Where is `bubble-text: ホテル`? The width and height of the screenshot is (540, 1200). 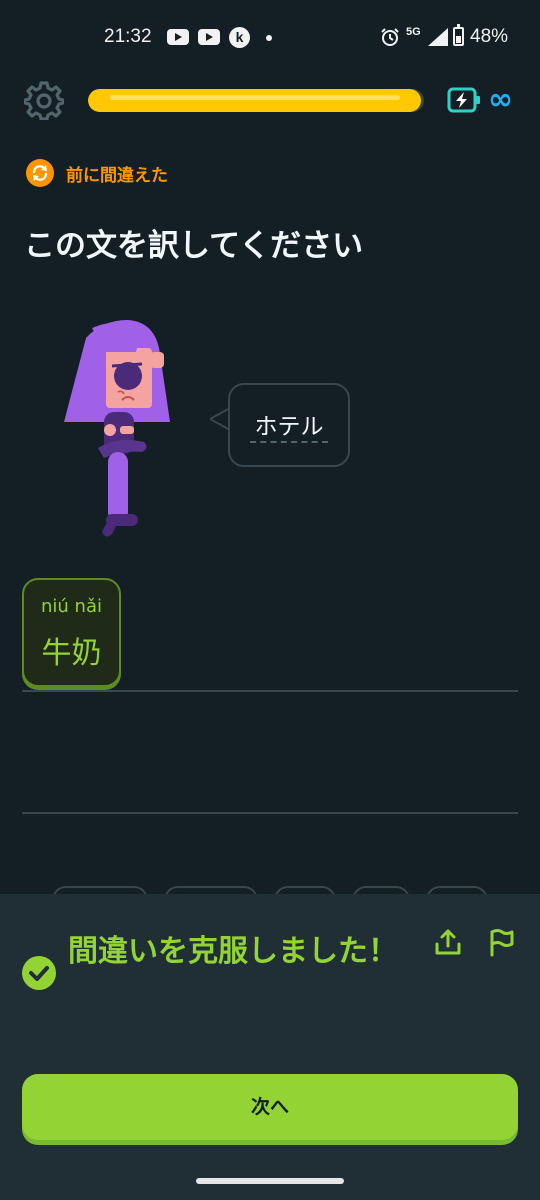 bubble-text: ホテル is located at coordinates (289, 424).